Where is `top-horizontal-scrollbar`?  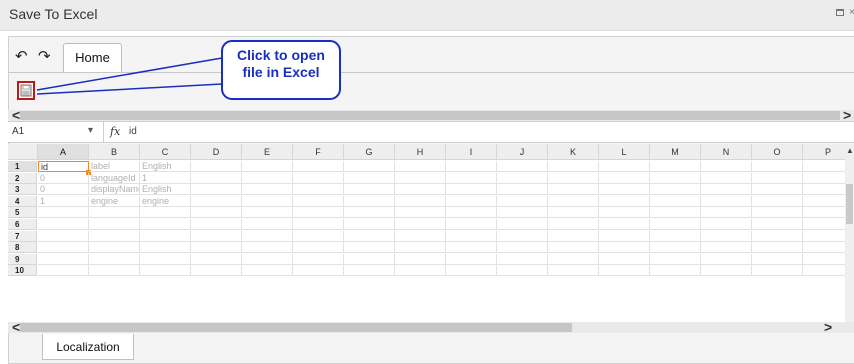
top-horizontal-scrollbar is located at coordinates (431, 115).